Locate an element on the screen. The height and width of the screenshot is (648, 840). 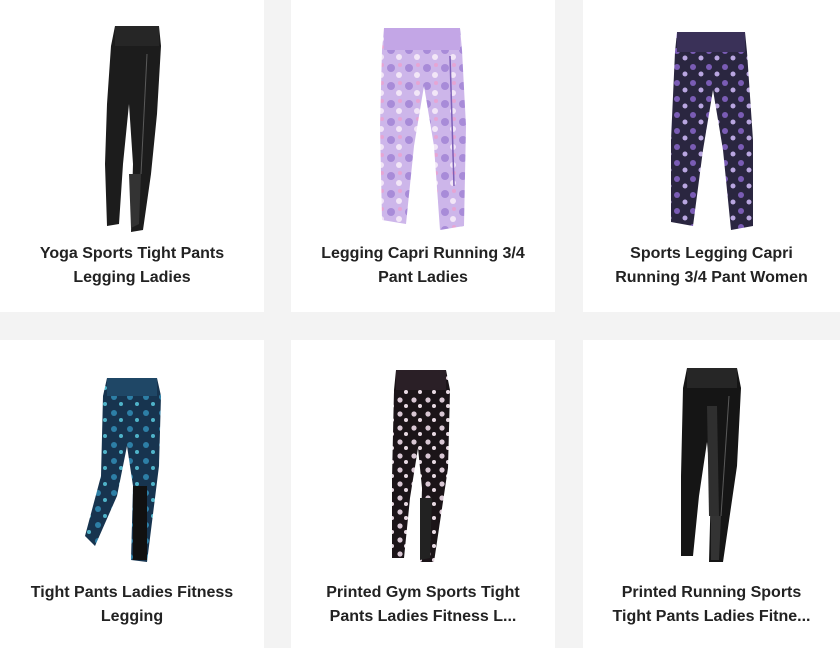
product-title: Tight Pants Ladies Fitness Legging is located at coordinates (132, 605).